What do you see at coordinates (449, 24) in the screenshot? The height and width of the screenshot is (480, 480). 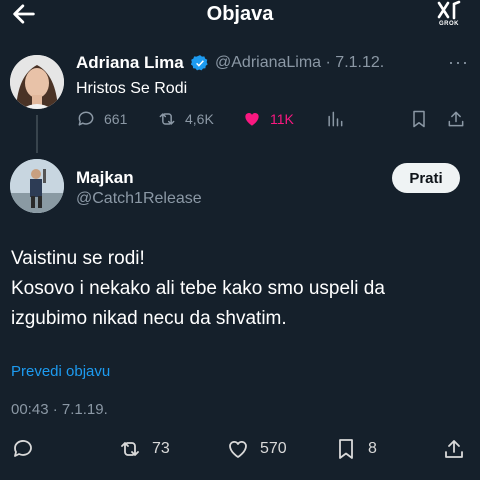 I see `grok-label: GROK` at bounding box center [449, 24].